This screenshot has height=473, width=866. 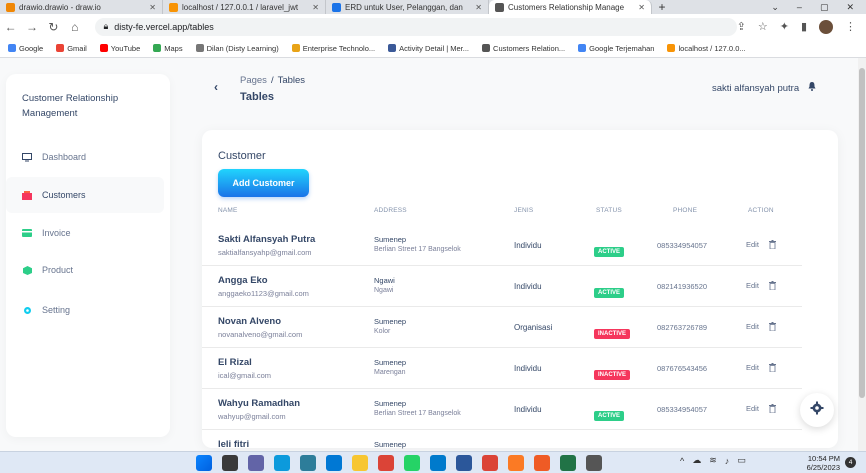 I want to click on bookmark-label: YouTube, so click(x=125, y=48).